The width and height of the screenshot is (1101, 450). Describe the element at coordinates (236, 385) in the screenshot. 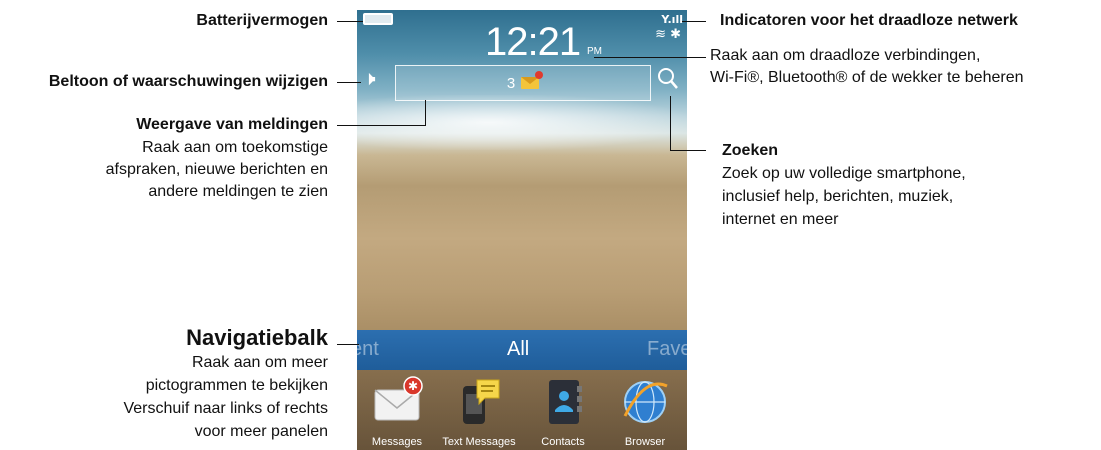

I see `callout-navigation-line2: pictogrammen te bekijken` at that location.